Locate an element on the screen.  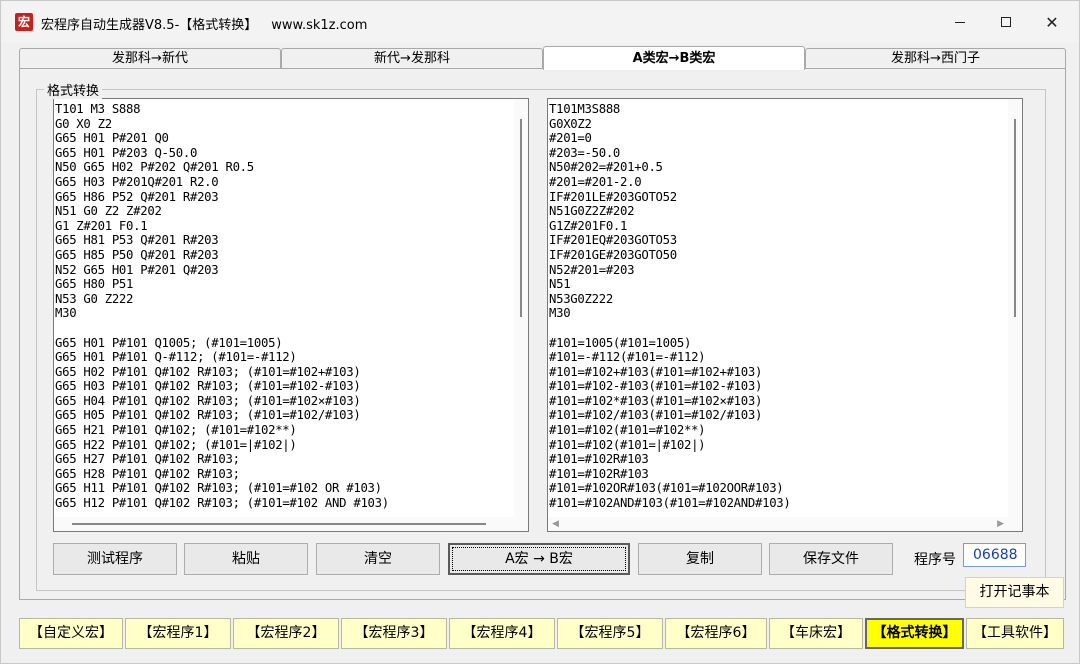
code-line: #201=0 is located at coordinates (570, 138).